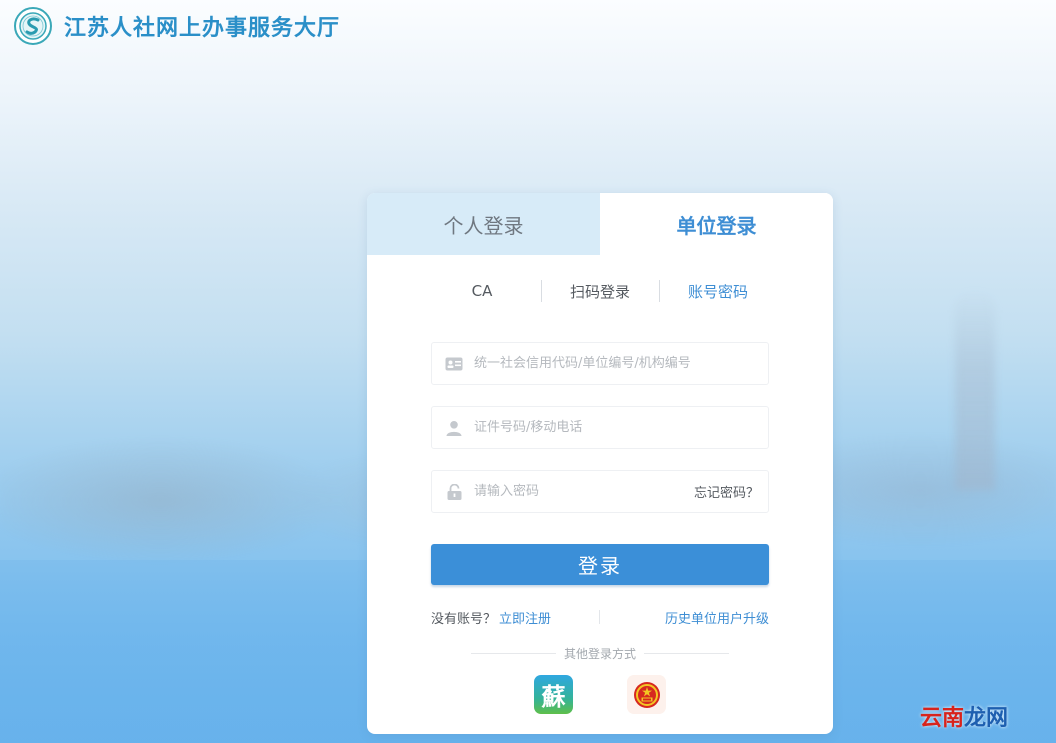 The height and width of the screenshot is (743, 1056). I want to click on user-icon, so click(454, 428).